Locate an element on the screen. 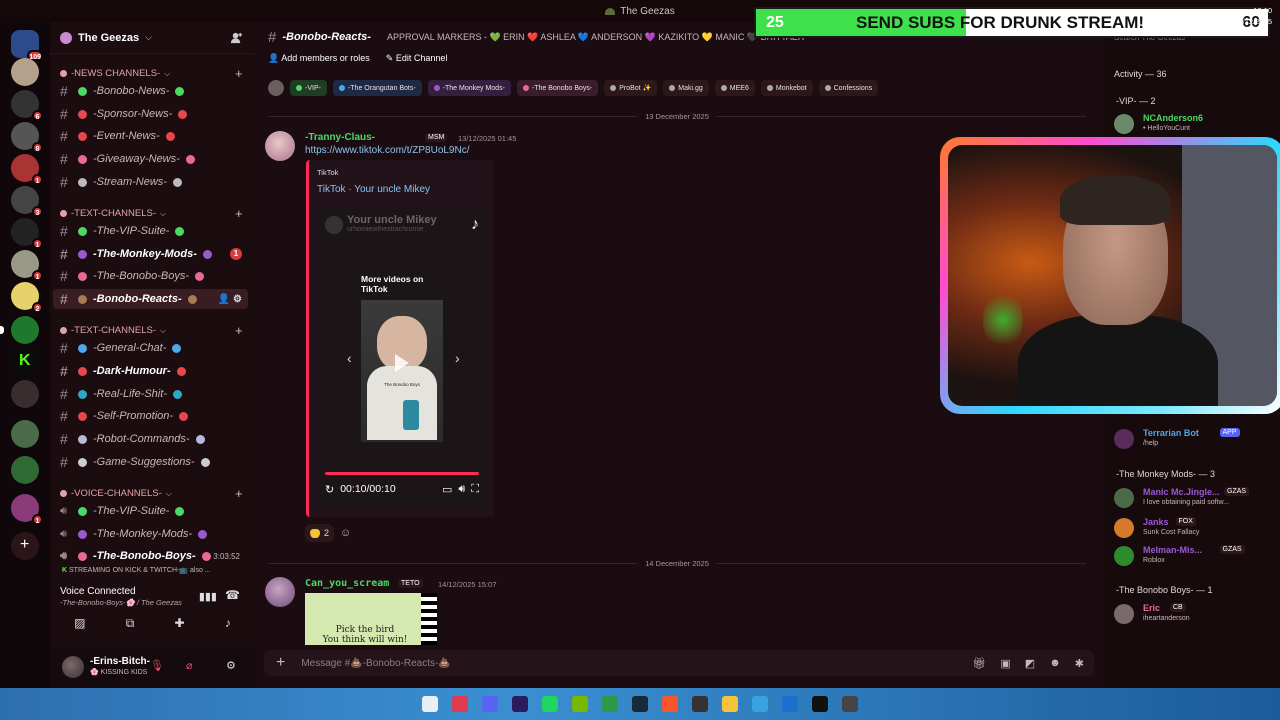 The width and height of the screenshot is (1280, 720). channel-item: 🔊︎ -The-VIP-Suite- is located at coordinates (150, 511).